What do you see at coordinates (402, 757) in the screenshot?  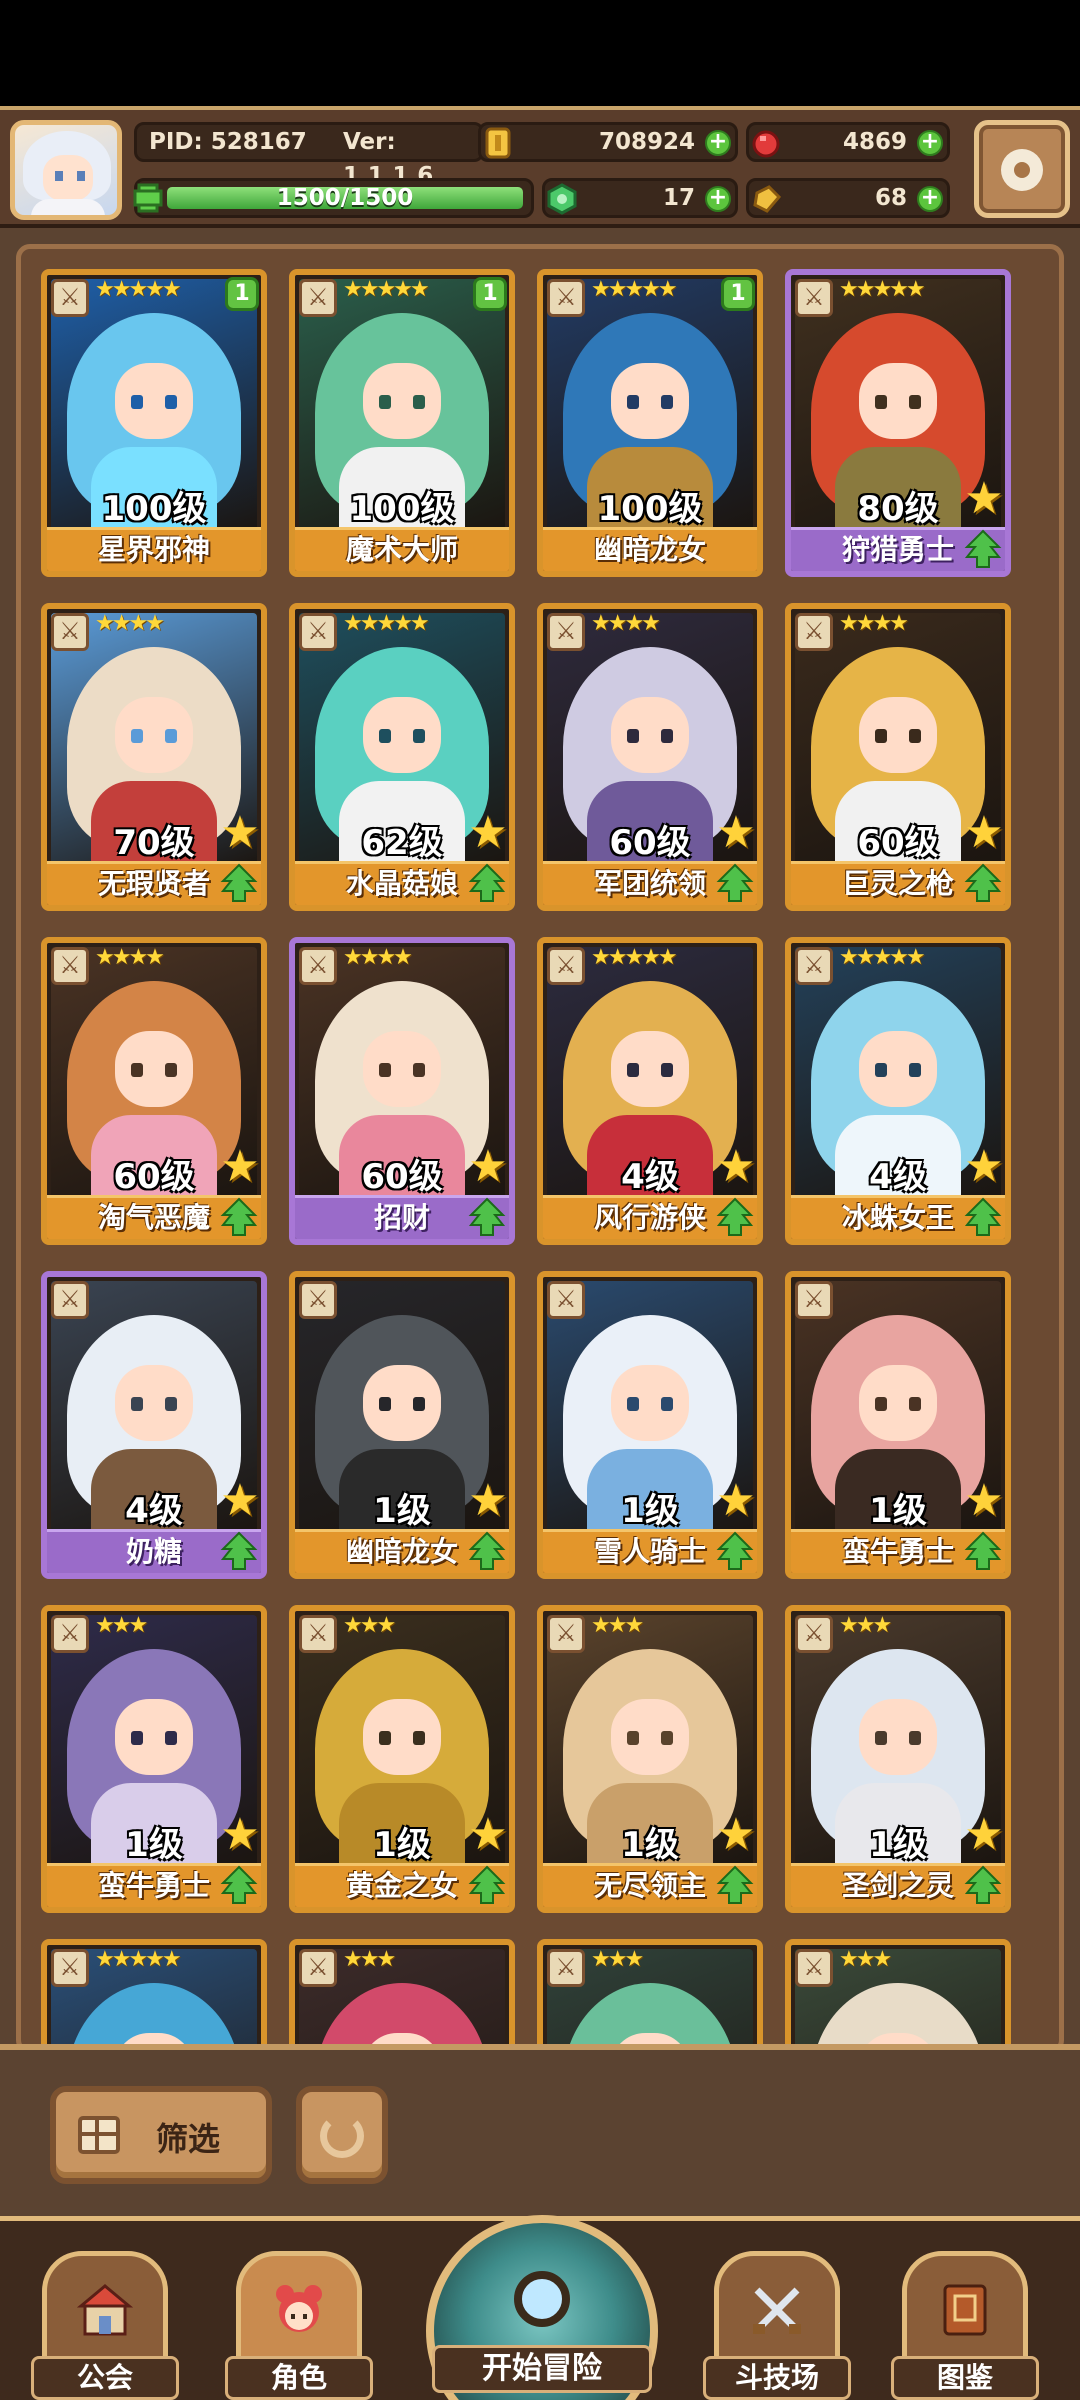 I see `character-card: ⚔ ★★★★★ 62级 水晶菇娘 ★` at bounding box center [402, 757].